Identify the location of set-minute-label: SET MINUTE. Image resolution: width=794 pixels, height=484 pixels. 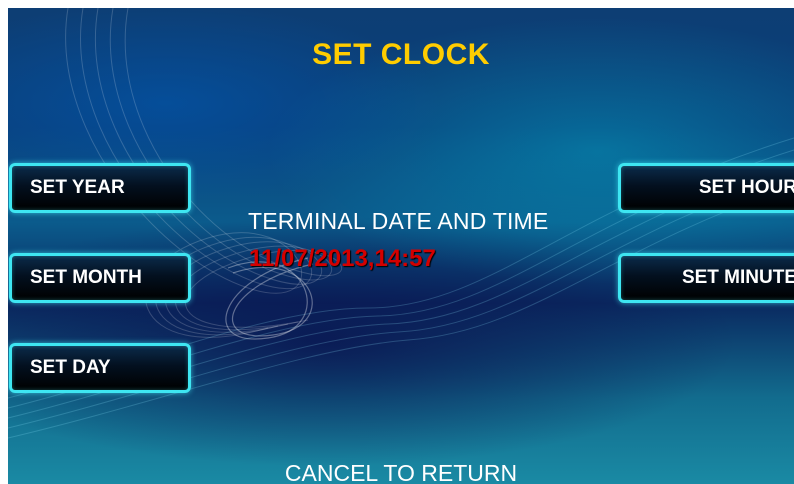
(737, 277).